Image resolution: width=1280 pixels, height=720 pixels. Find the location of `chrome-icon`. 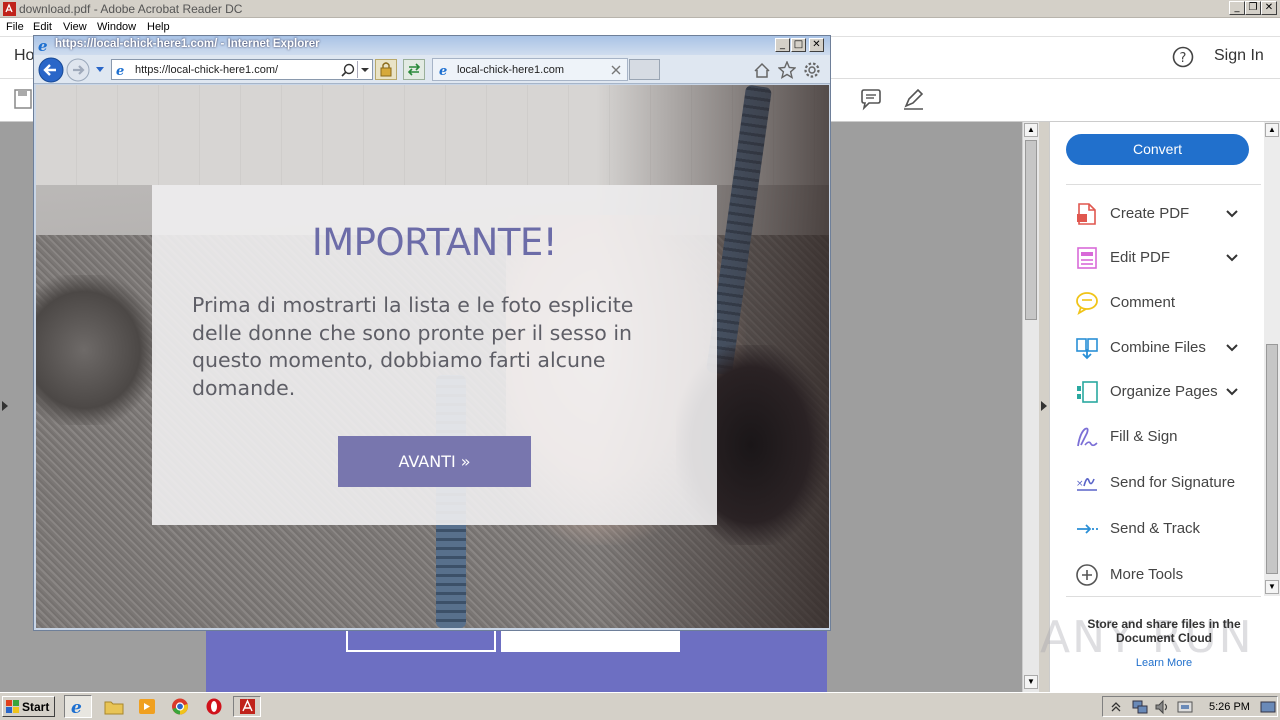

chrome-icon is located at coordinates (180, 706).